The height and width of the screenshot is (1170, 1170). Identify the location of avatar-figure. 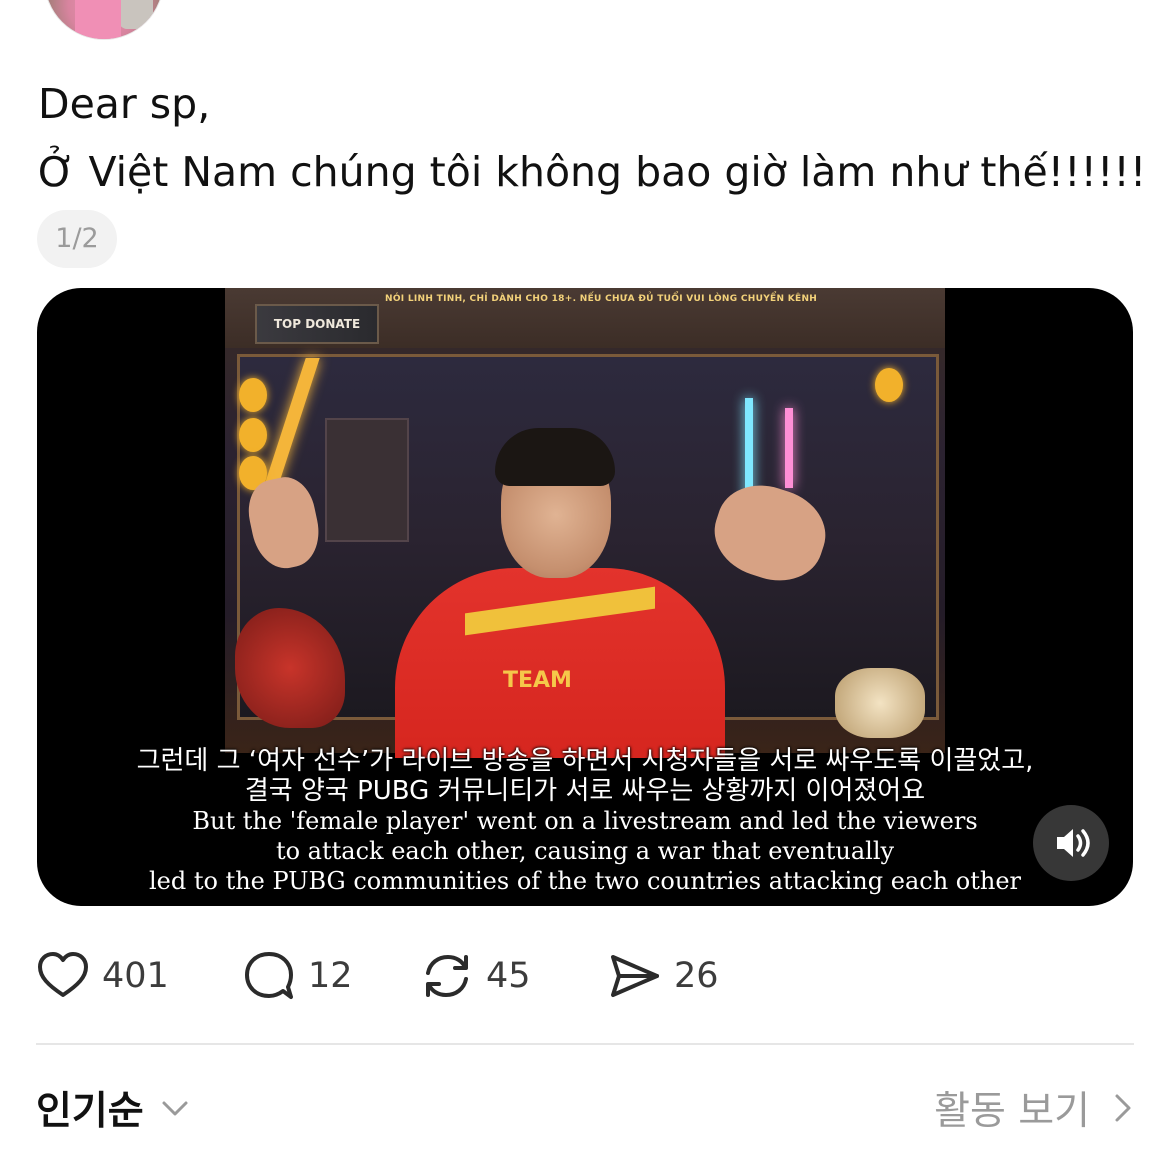
(98, 19).